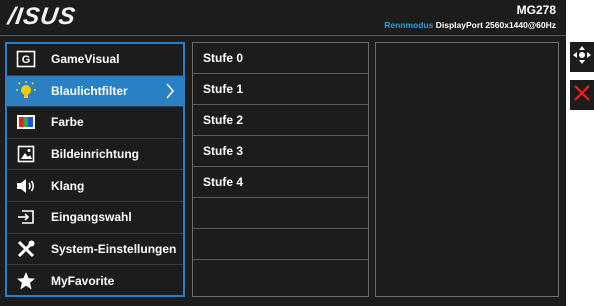 This screenshot has height=306, width=594. What do you see at coordinates (170, 93) in the screenshot?
I see `chevron-right-icon` at bounding box center [170, 93].